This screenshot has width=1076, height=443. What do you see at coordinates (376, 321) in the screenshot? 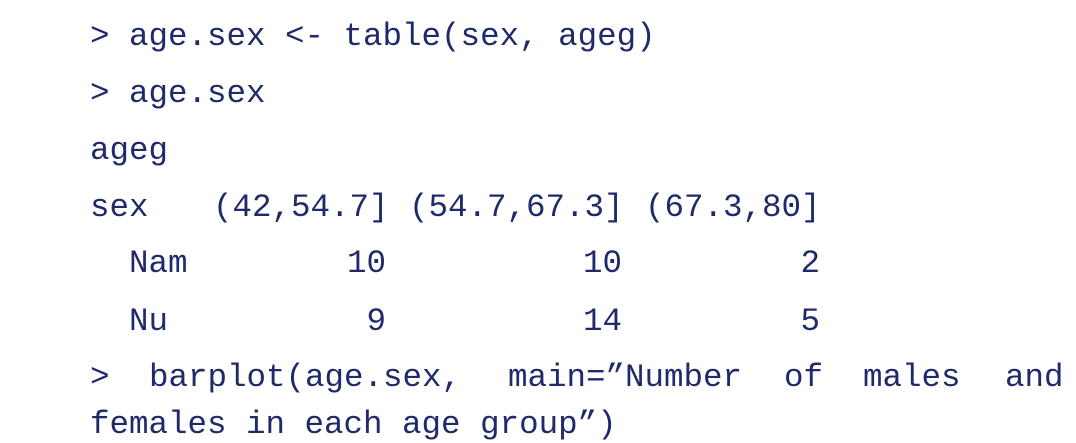
I see `table-cell: 9` at bounding box center [376, 321].